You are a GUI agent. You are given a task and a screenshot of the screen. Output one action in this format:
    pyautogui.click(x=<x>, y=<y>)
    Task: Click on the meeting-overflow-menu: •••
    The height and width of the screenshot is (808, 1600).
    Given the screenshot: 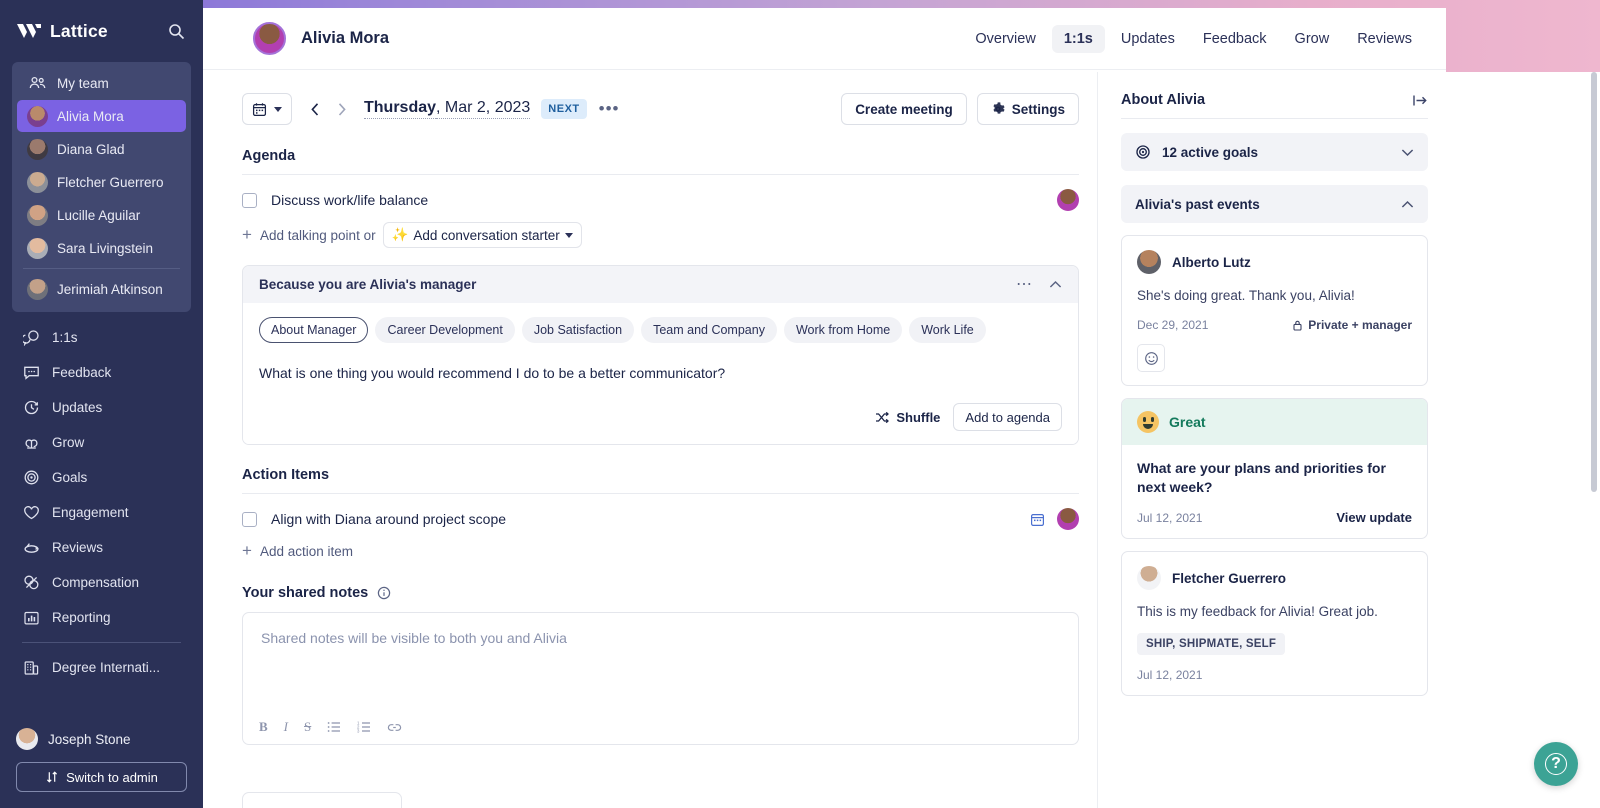 What is the action you would take?
    pyautogui.click(x=609, y=108)
    